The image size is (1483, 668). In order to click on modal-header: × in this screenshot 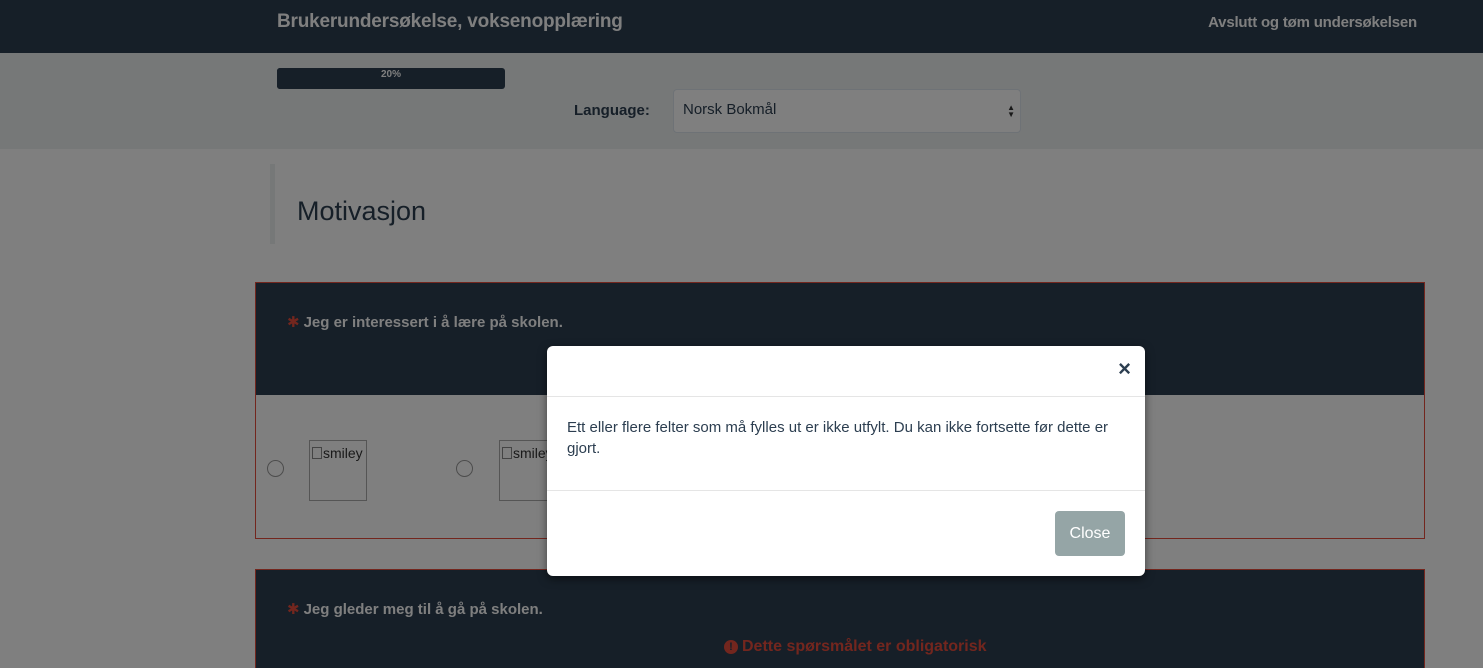, I will do `click(846, 371)`.